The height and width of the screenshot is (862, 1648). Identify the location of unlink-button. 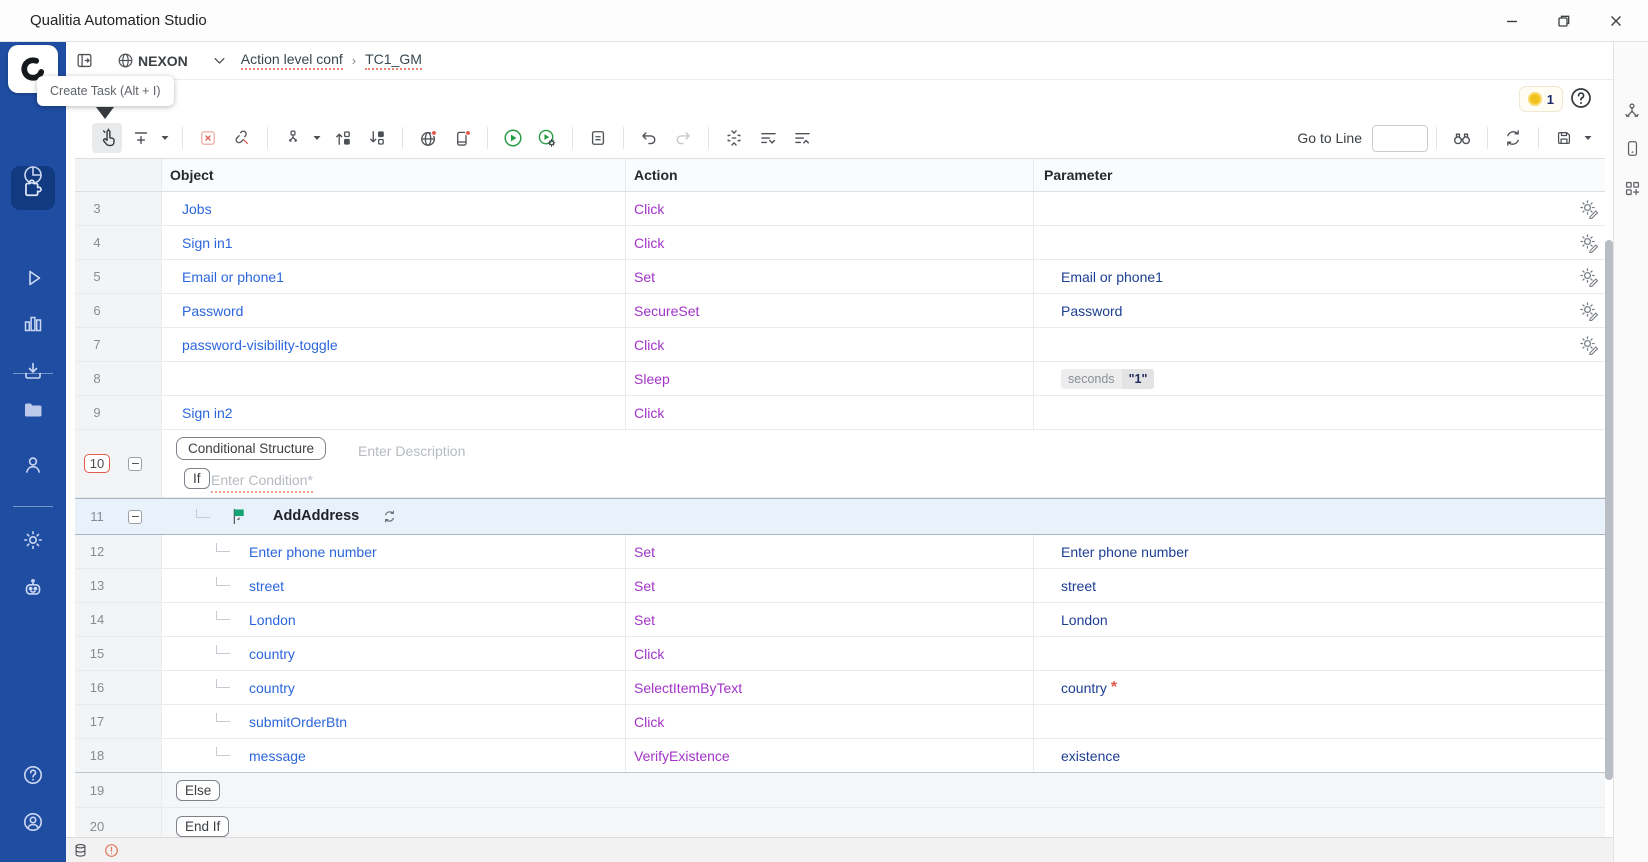
(242, 138).